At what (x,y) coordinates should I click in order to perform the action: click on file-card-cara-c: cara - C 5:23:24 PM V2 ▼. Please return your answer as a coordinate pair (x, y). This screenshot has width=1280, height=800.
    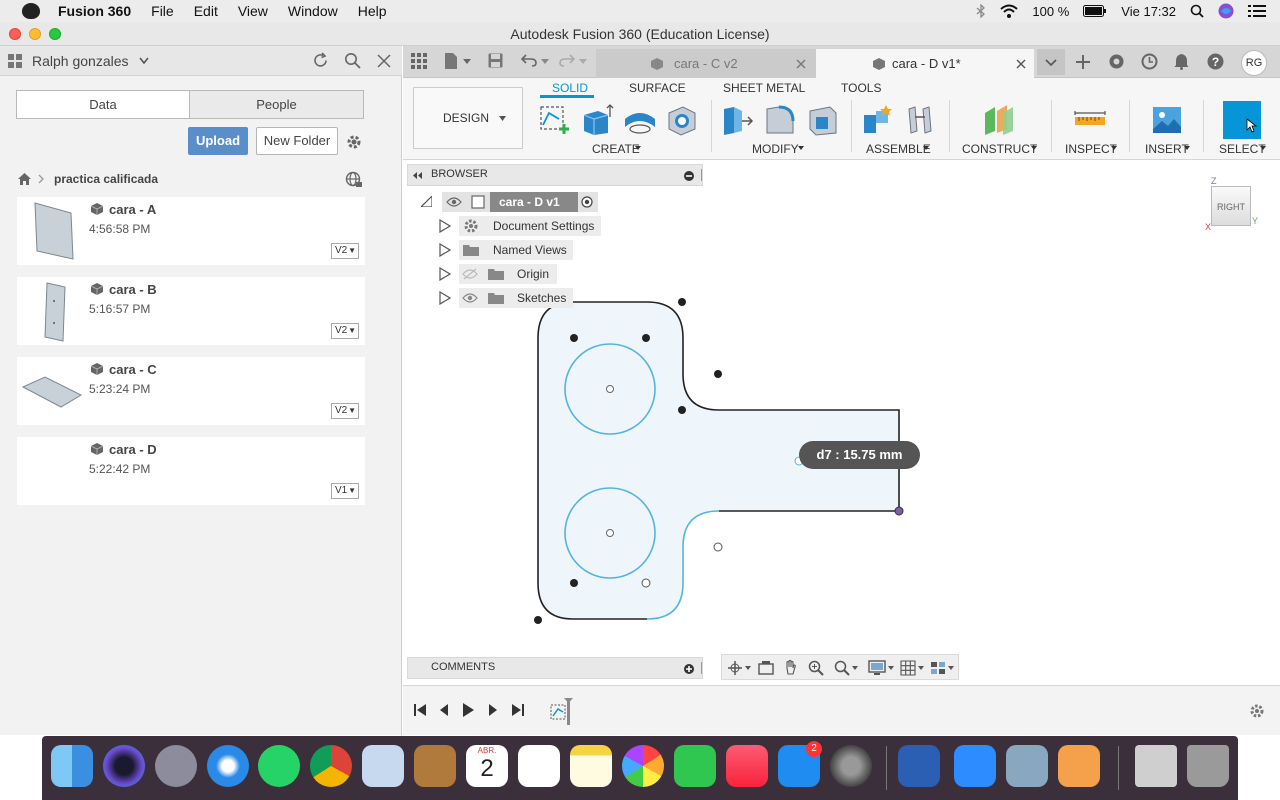
    Looking at the image, I should click on (191, 391).